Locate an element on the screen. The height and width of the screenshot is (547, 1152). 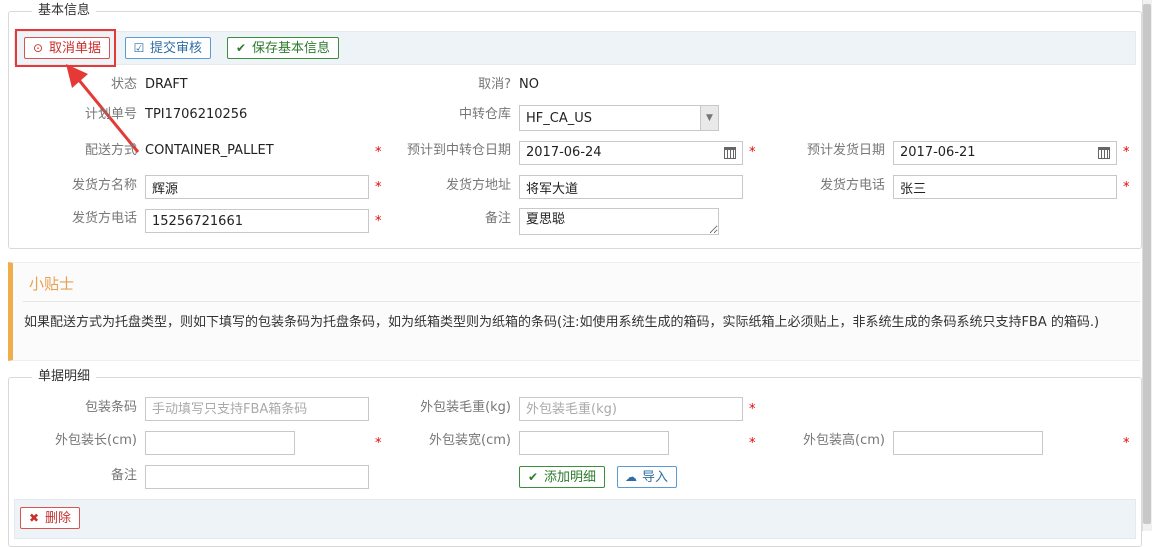
scrollbar-thumb is located at coordinates (1147, 264).